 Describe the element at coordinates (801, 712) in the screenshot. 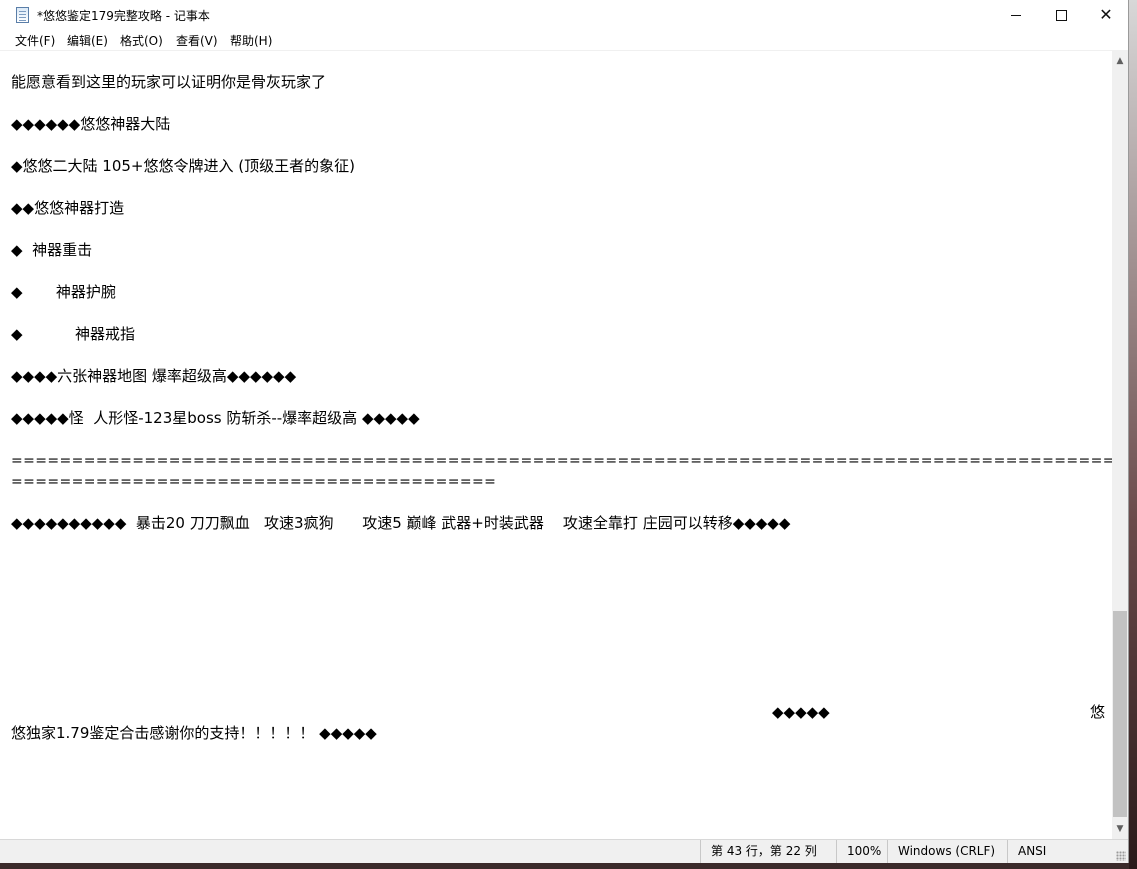

I see `text-line: ◆◆◆◆◆` at that location.